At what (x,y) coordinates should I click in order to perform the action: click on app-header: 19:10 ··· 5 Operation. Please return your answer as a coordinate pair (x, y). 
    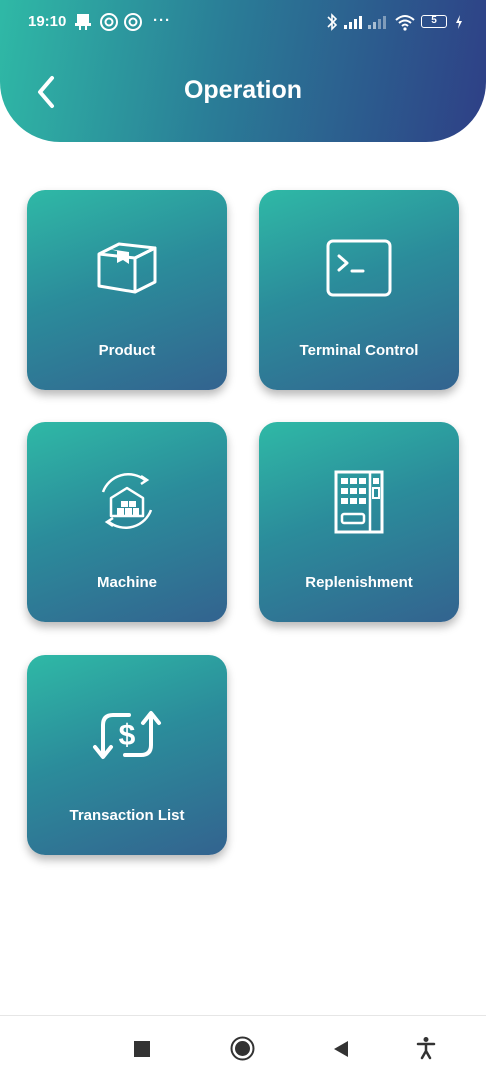
    Looking at the image, I should click on (243, 71).